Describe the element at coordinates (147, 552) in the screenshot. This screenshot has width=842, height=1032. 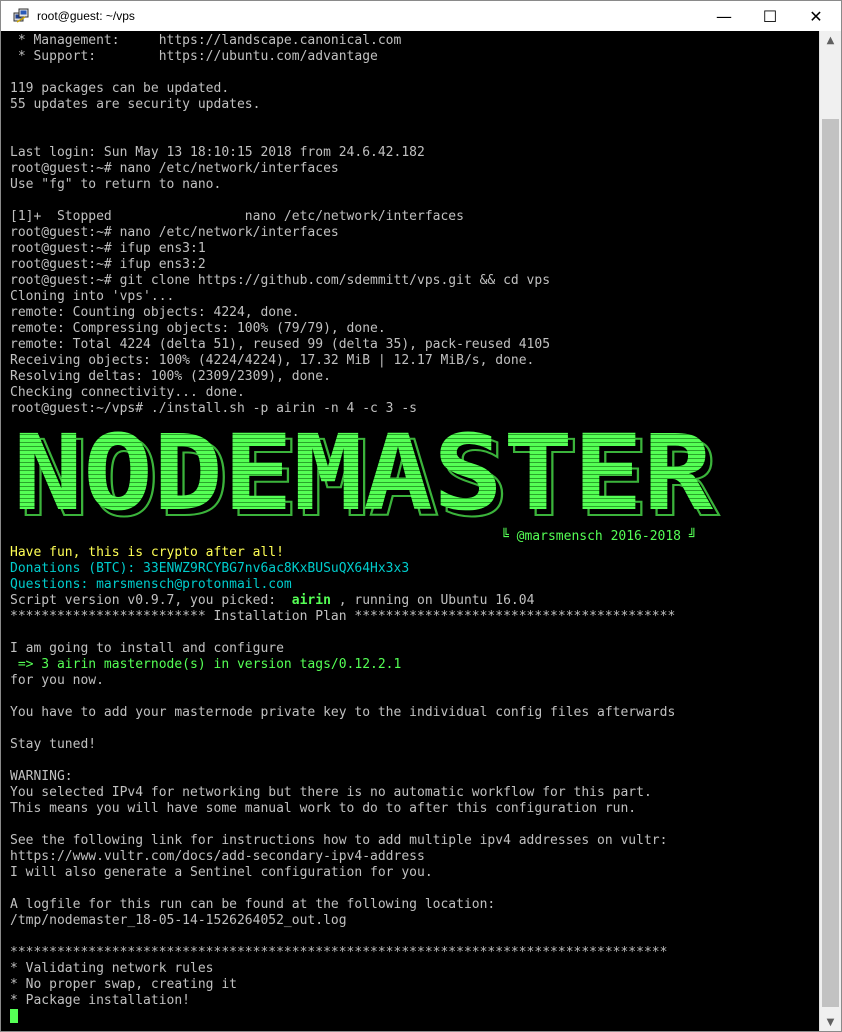
I see `have-fun-line: Have fun, this is crypto after all!` at that location.